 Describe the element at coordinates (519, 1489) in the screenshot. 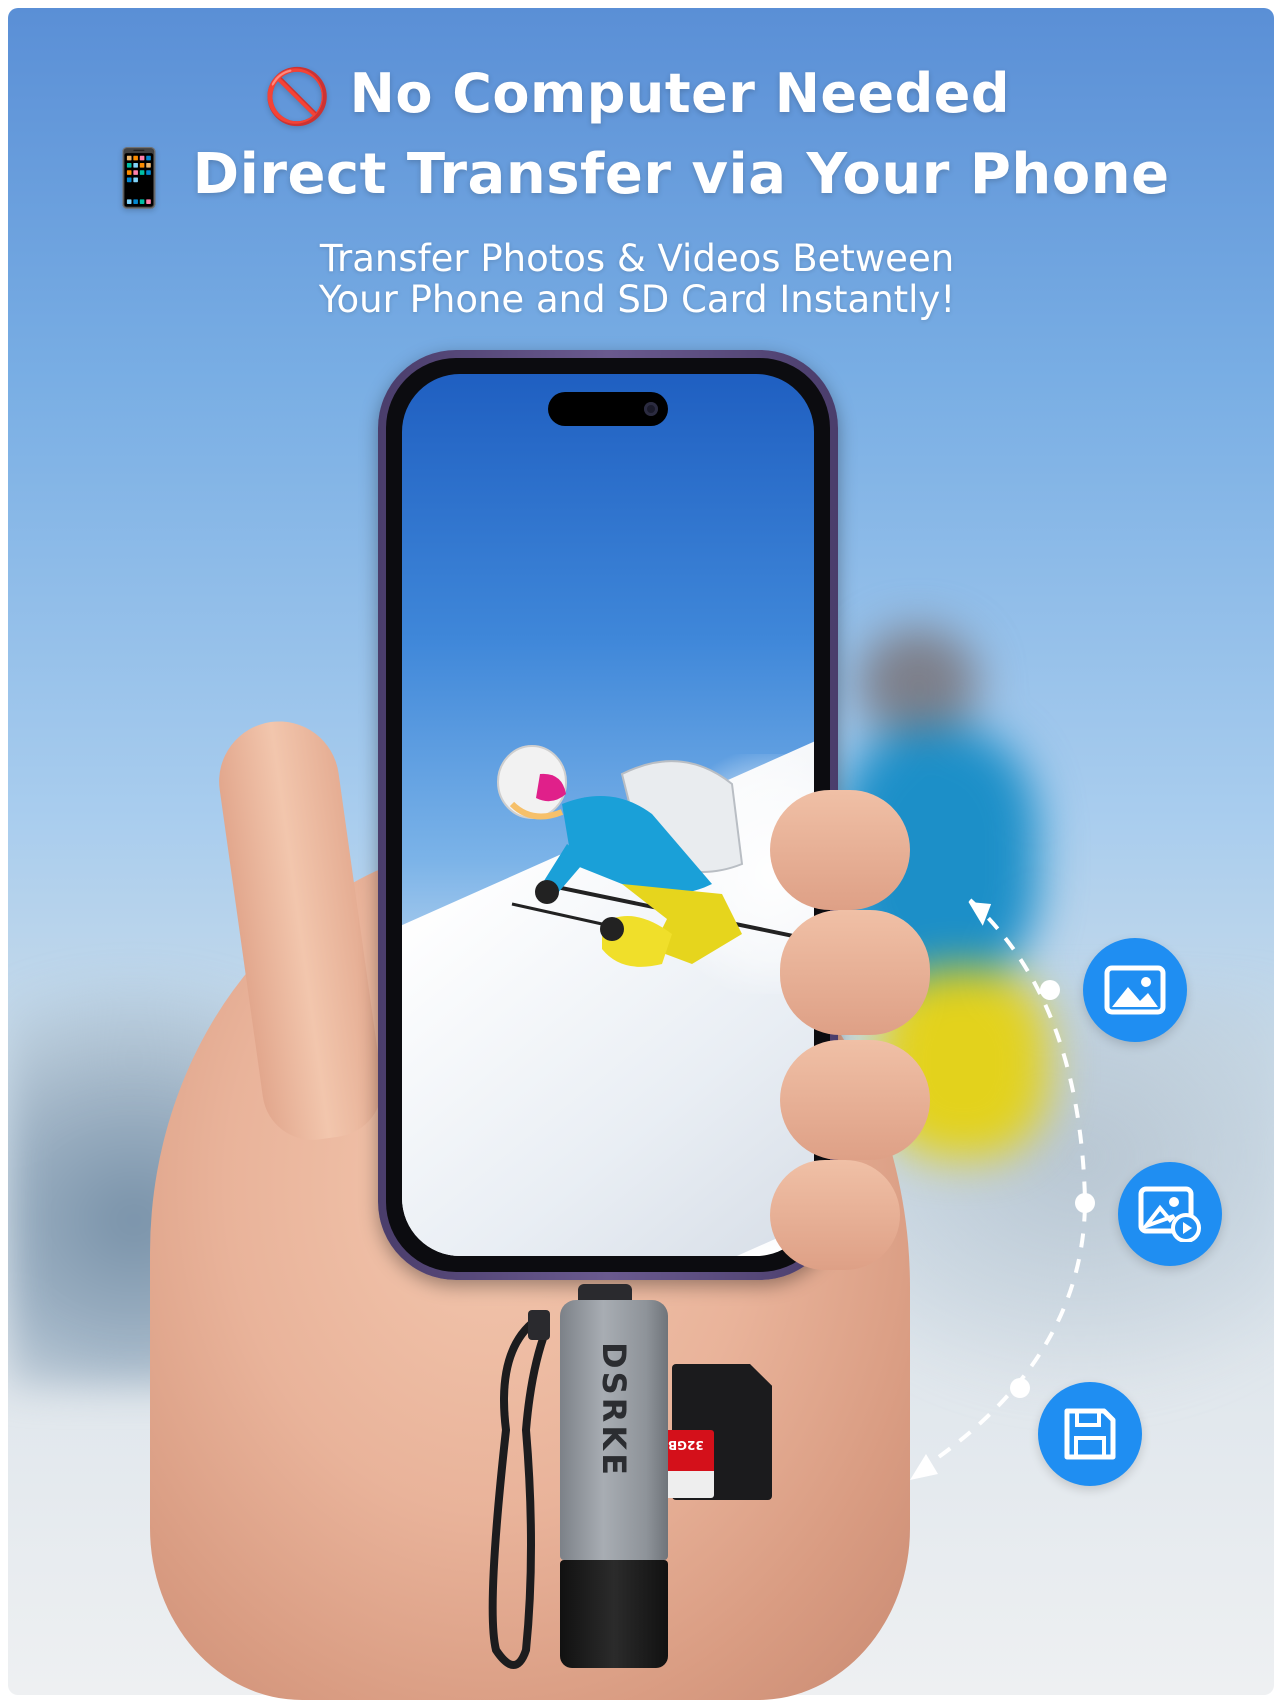

I see `lanyard` at that location.